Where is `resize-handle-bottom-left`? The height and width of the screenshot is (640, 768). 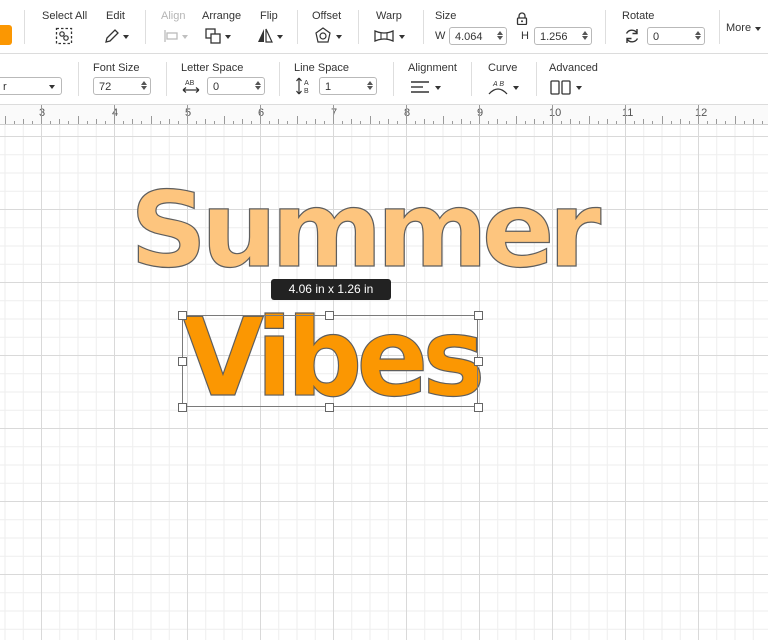 resize-handle-bottom-left is located at coordinates (182, 407).